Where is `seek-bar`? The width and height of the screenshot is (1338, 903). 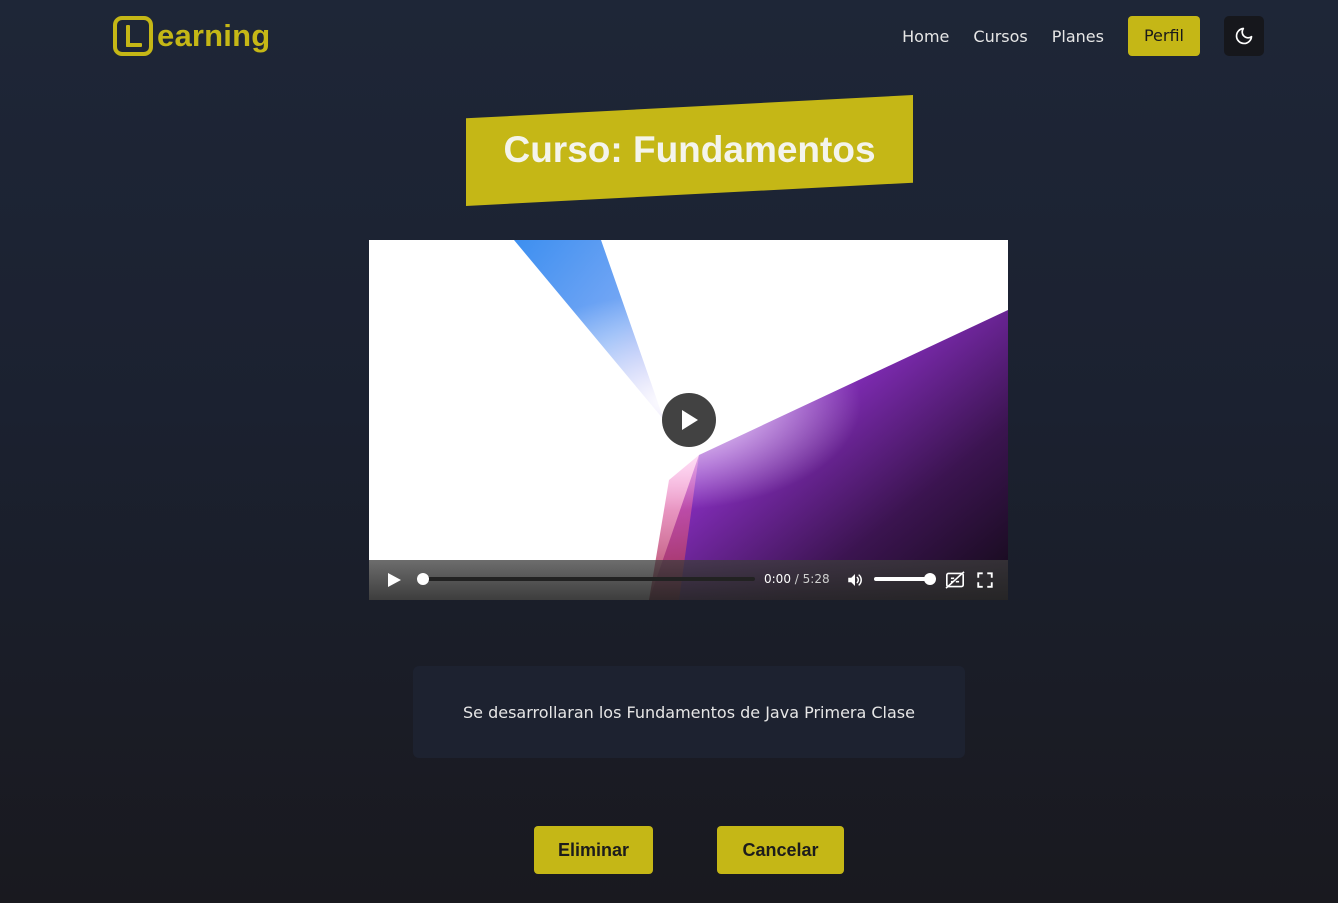 seek-bar is located at coordinates (586, 579).